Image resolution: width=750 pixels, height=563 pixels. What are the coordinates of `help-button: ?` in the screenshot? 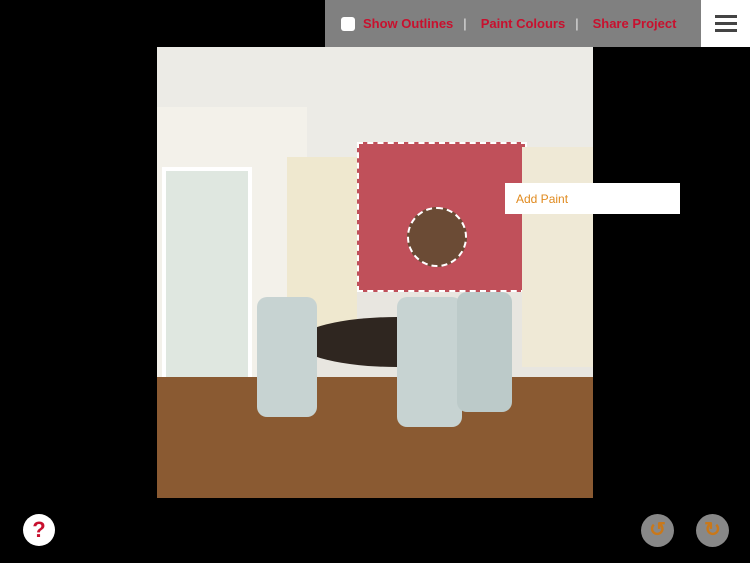 It's located at (39, 530).